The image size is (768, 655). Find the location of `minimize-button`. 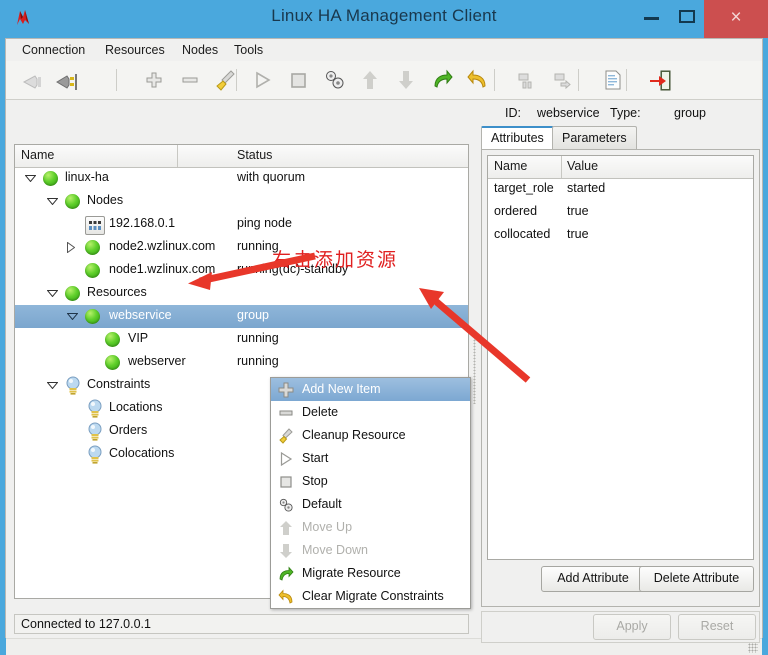

minimize-button is located at coordinates (652, 17).